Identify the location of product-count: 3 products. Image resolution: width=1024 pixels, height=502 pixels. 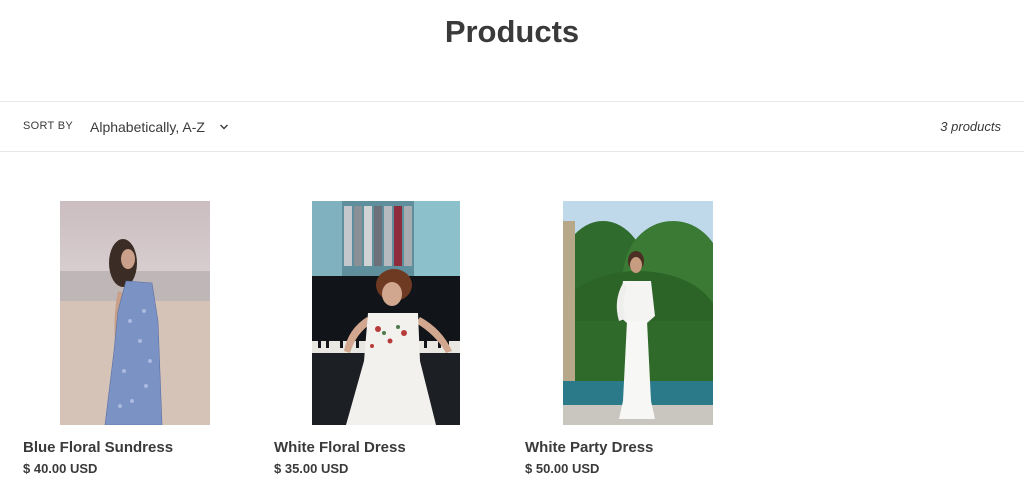
(970, 126).